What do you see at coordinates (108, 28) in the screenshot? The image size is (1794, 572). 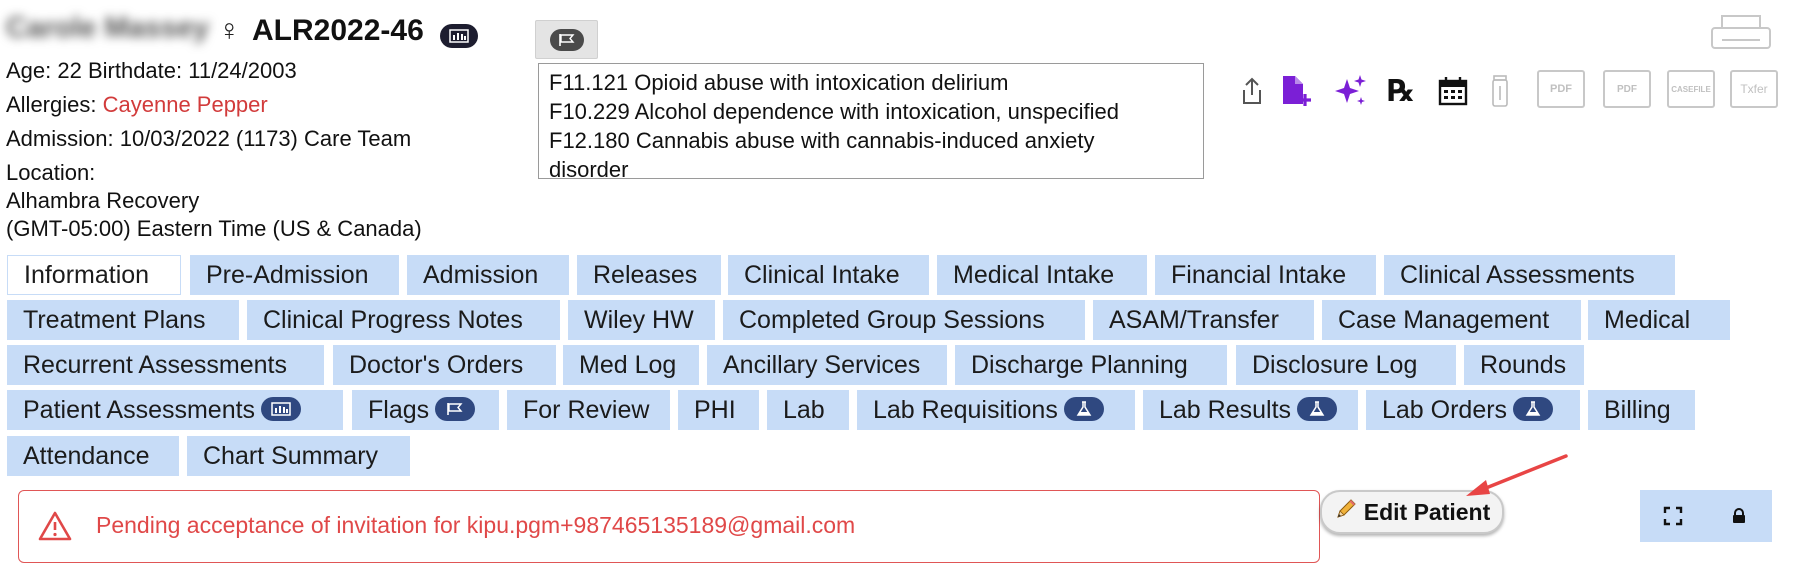 I see `patient-name: Carole Massey` at bounding box center [108, 28].